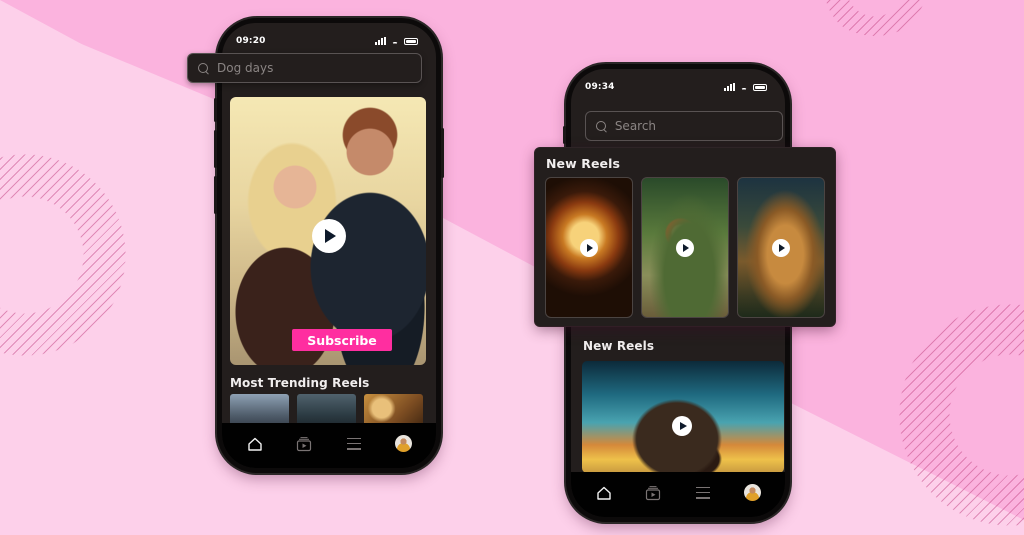 This screenshot has height=535, width=1024. What do you see at coordinates (619, 346) in the screenshot?
I see `section-title-new-reels: New Reels` at bounding box center [619, 346].